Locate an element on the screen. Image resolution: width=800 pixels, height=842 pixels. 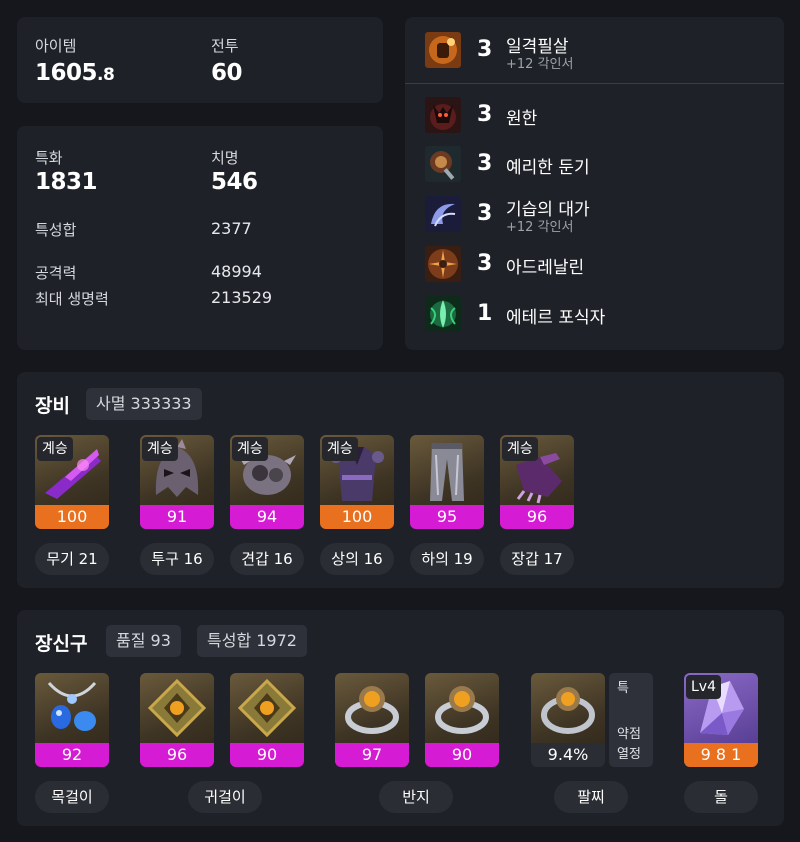
spec-value: 1831 is located at coordinates (66, 182).